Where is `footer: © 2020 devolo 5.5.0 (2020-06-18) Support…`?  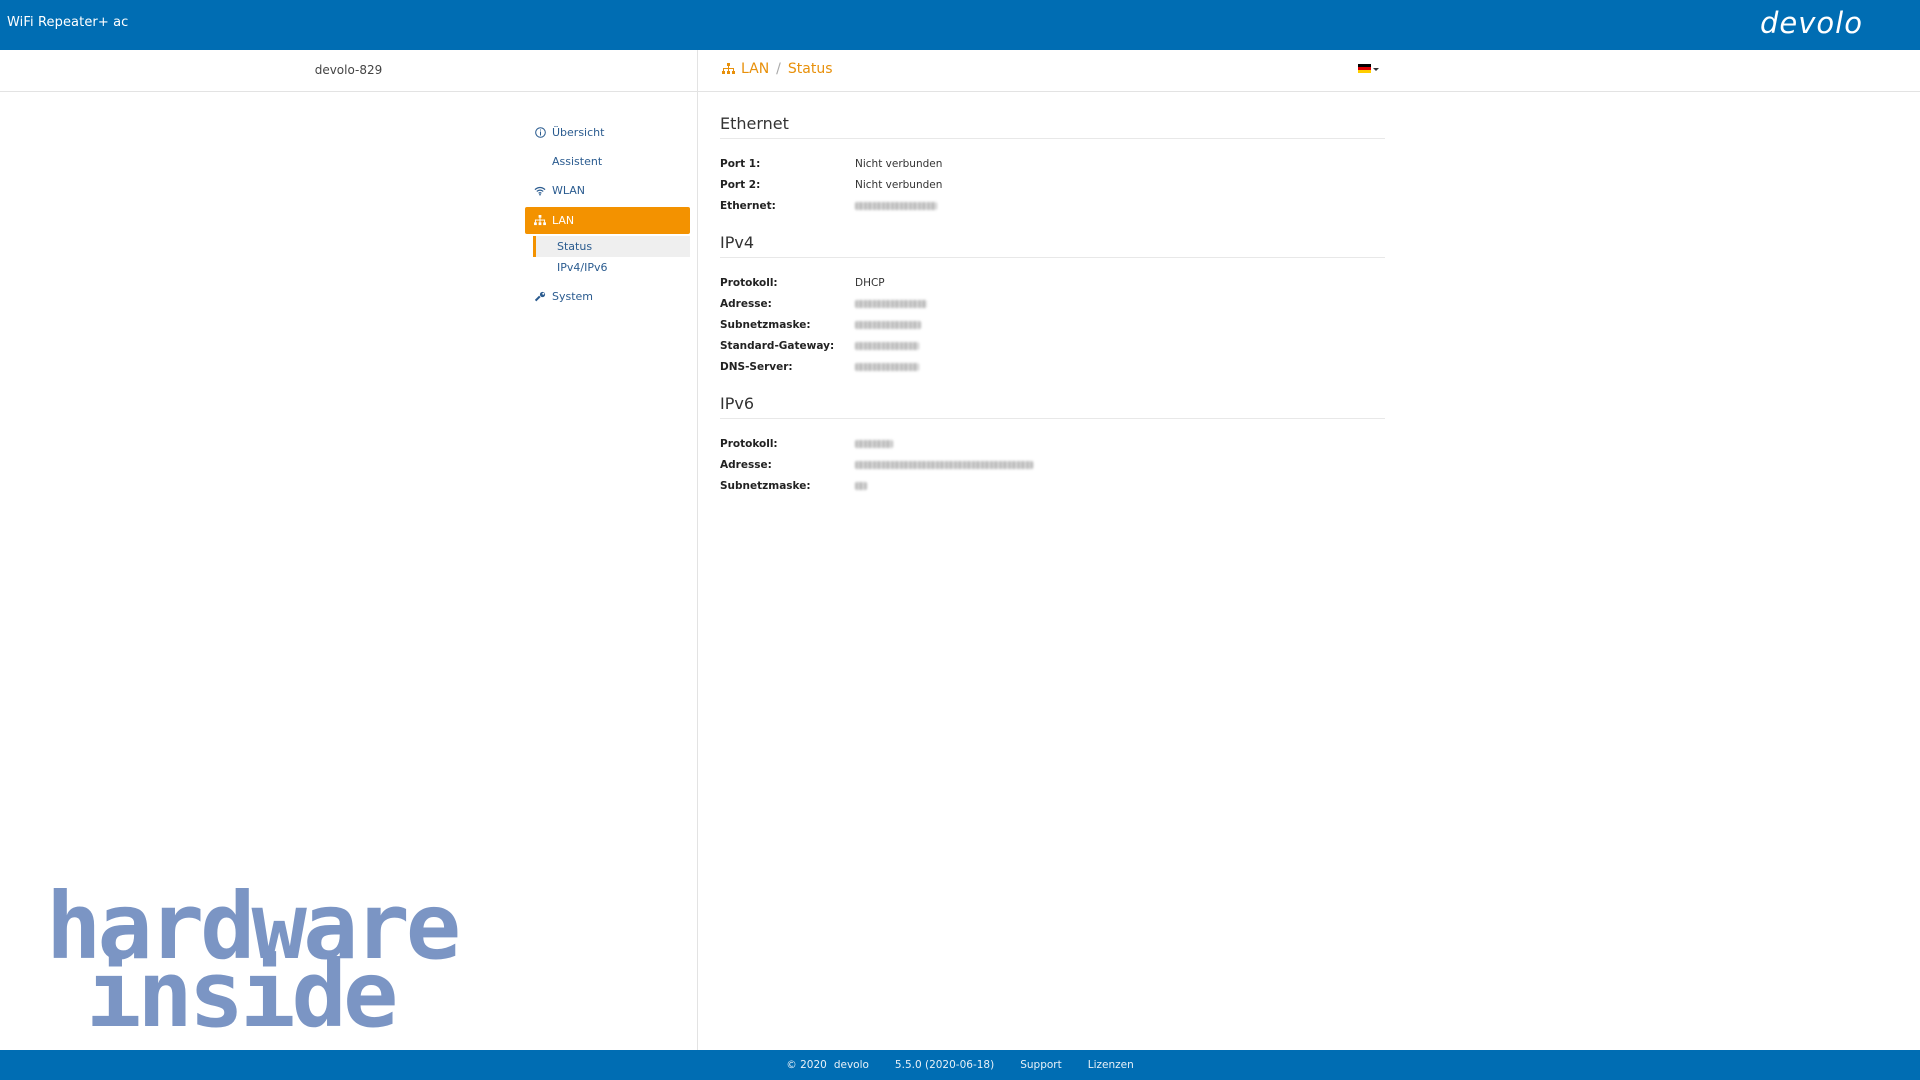
footer: © 2020 devolo 5.5.0 (2020-06-18) Support… is located at coordinates (960, 1065).